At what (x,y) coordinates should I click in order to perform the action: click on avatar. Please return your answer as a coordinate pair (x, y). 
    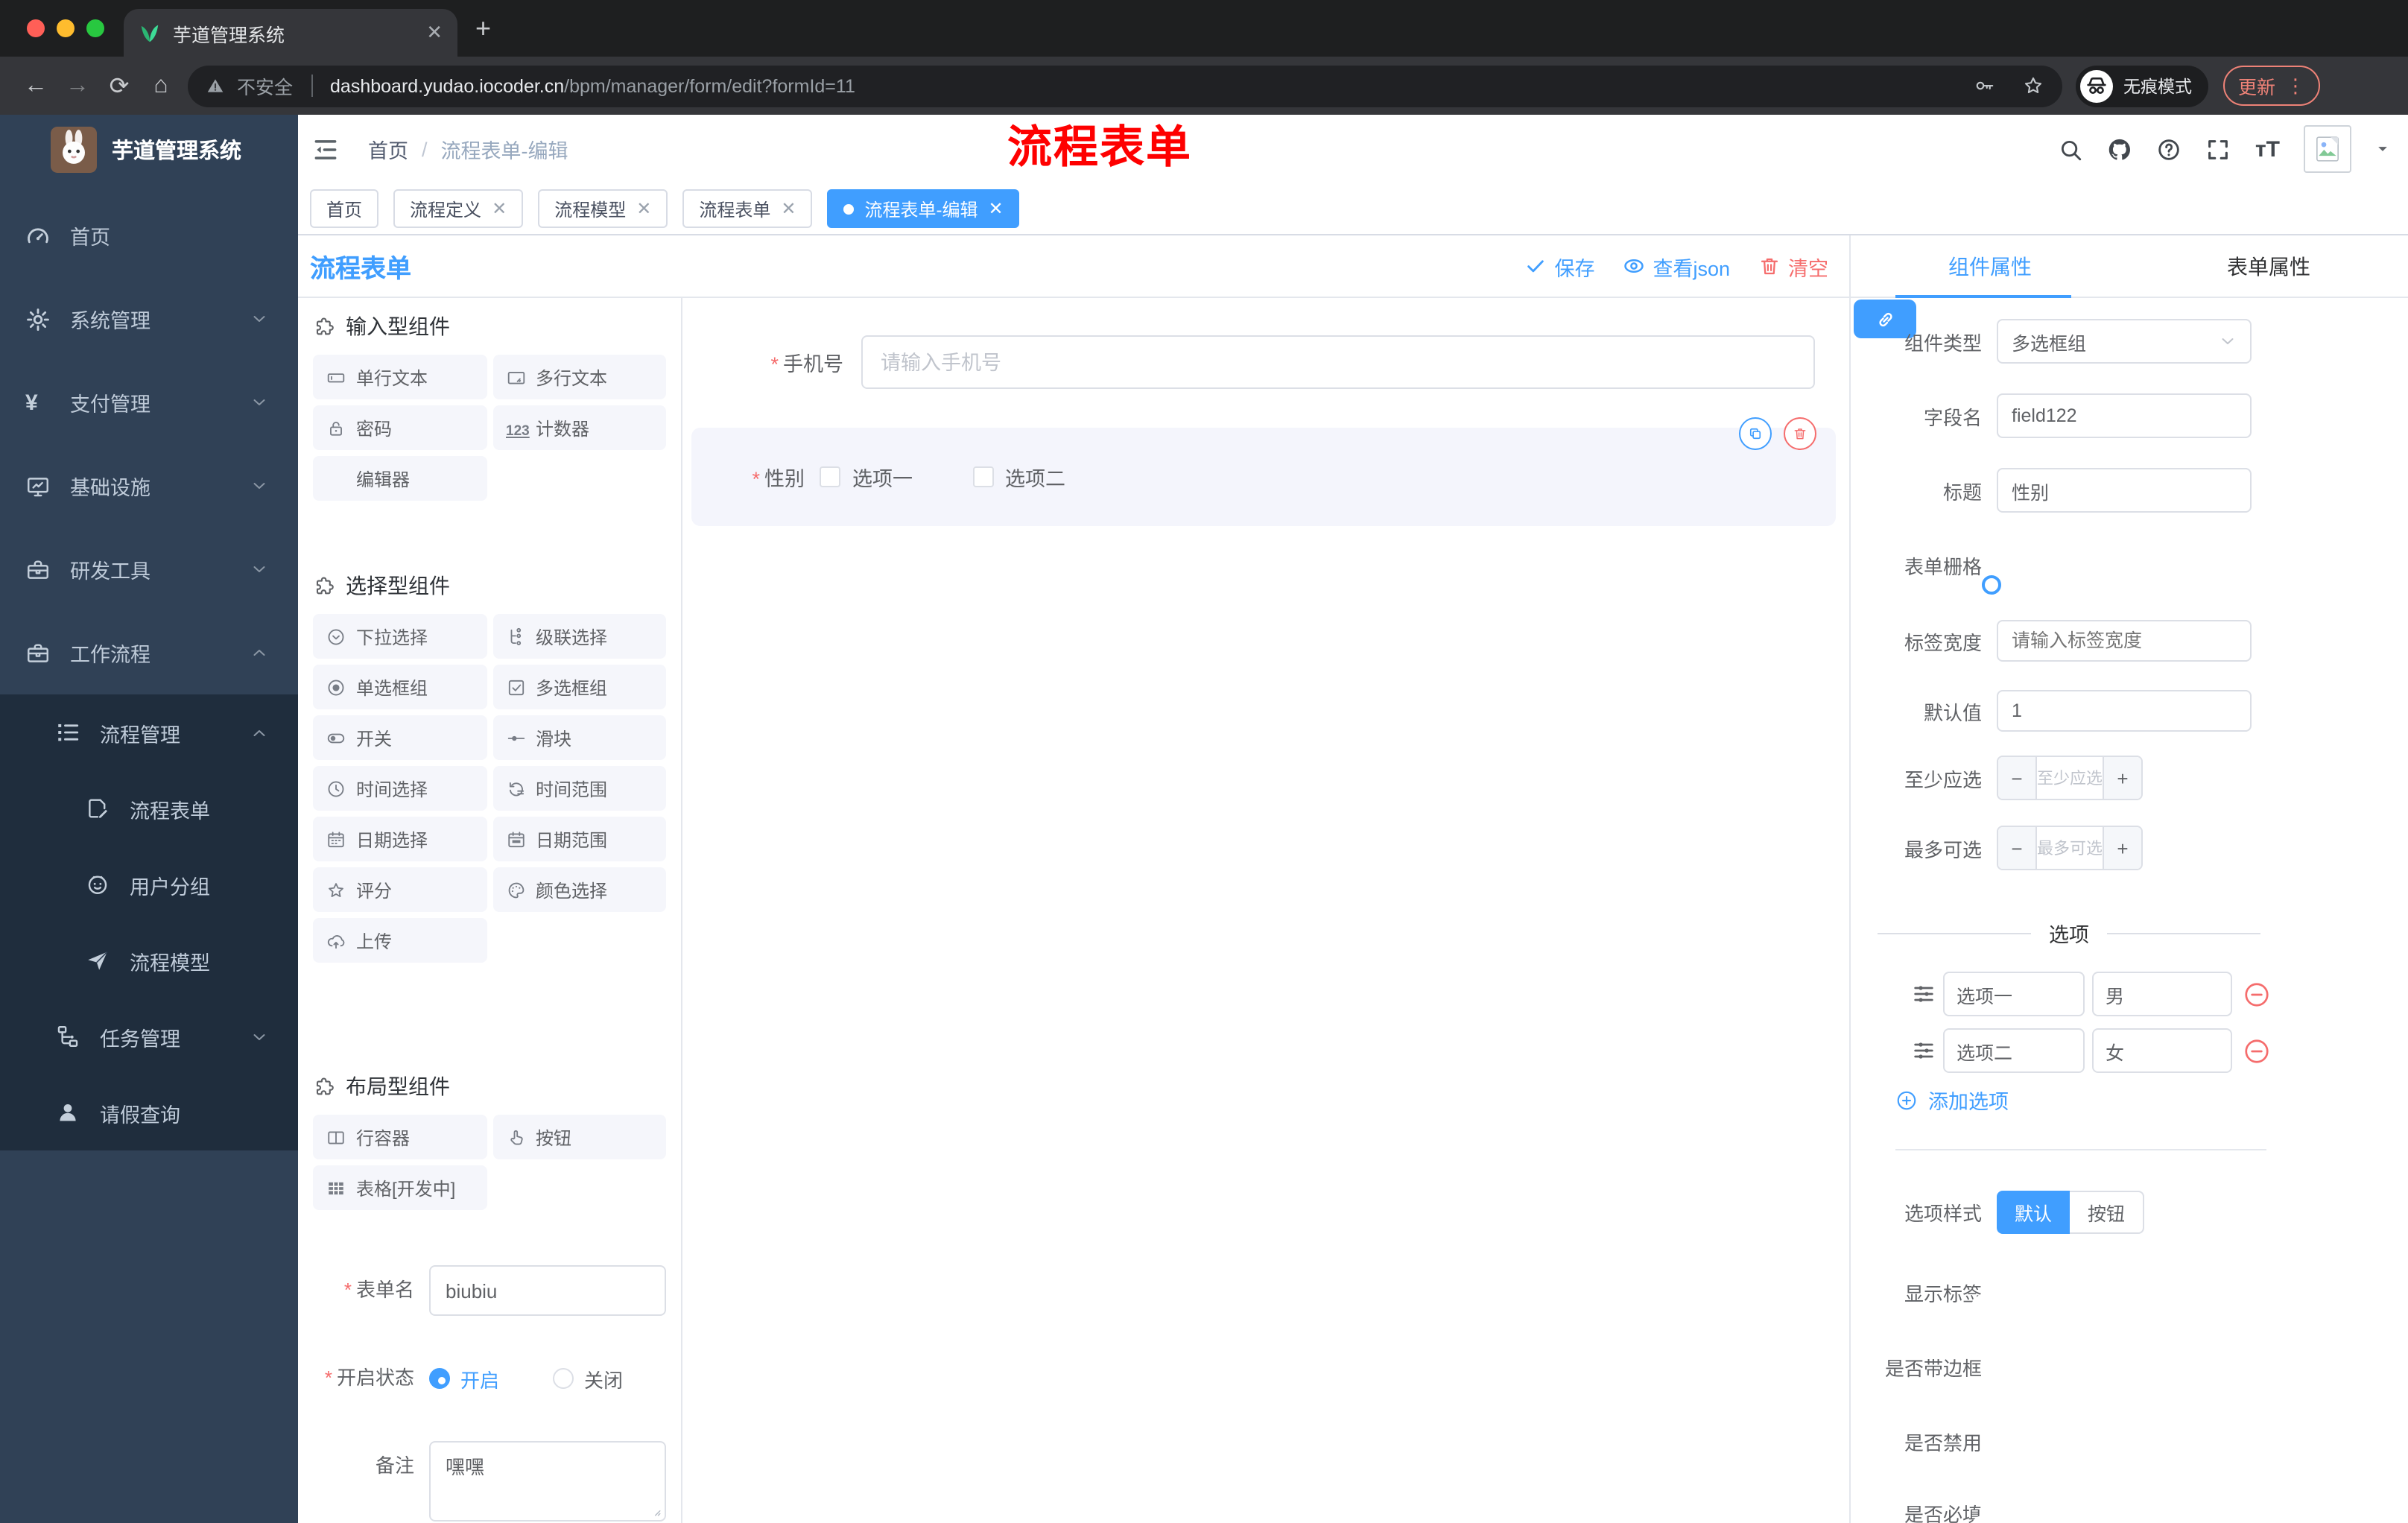
    Looking at the image, I should click on (2327, 149).